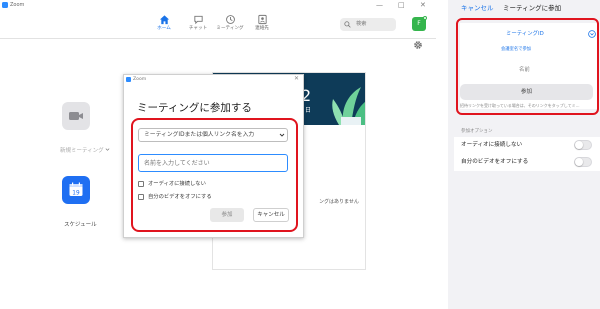  Describe the element at coordinates (495, 162) in the screenshot. I see `mobile-option-video-label: 自分のビデオをオフにする` at that location.